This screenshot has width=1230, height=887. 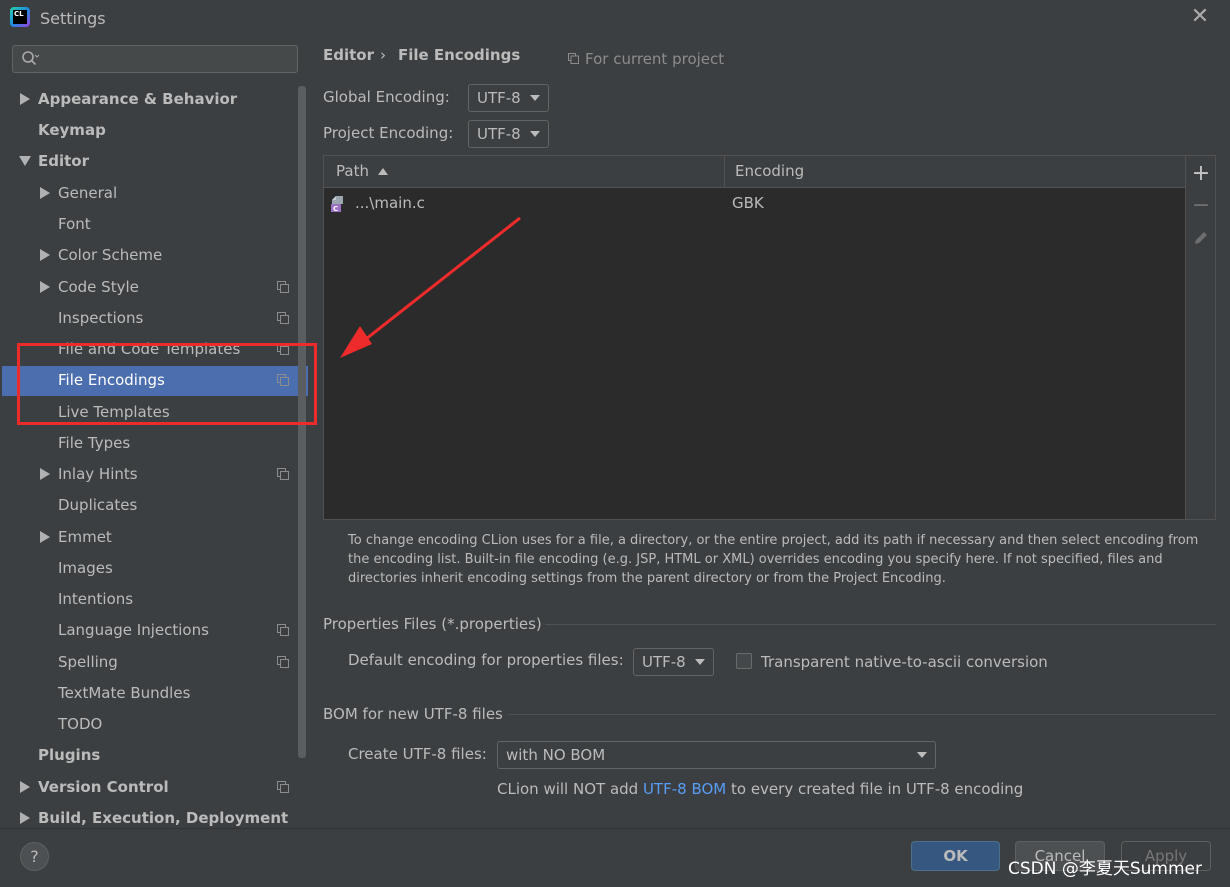 What do you see at coordinates (85, 537) in the screenshot?
I see `sidebar-item-emmet: Emmet` at bounding box center [85, 537].